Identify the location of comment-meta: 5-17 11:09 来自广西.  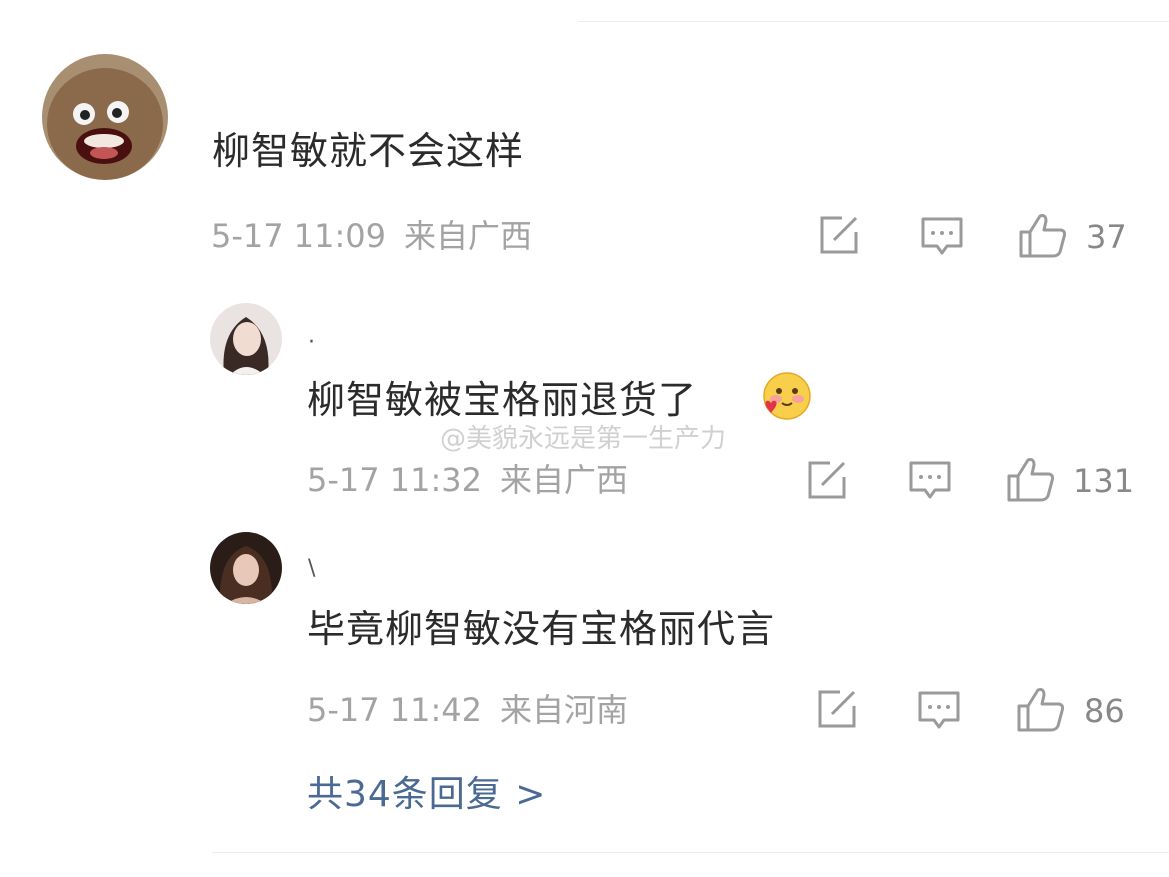
(371, 236).